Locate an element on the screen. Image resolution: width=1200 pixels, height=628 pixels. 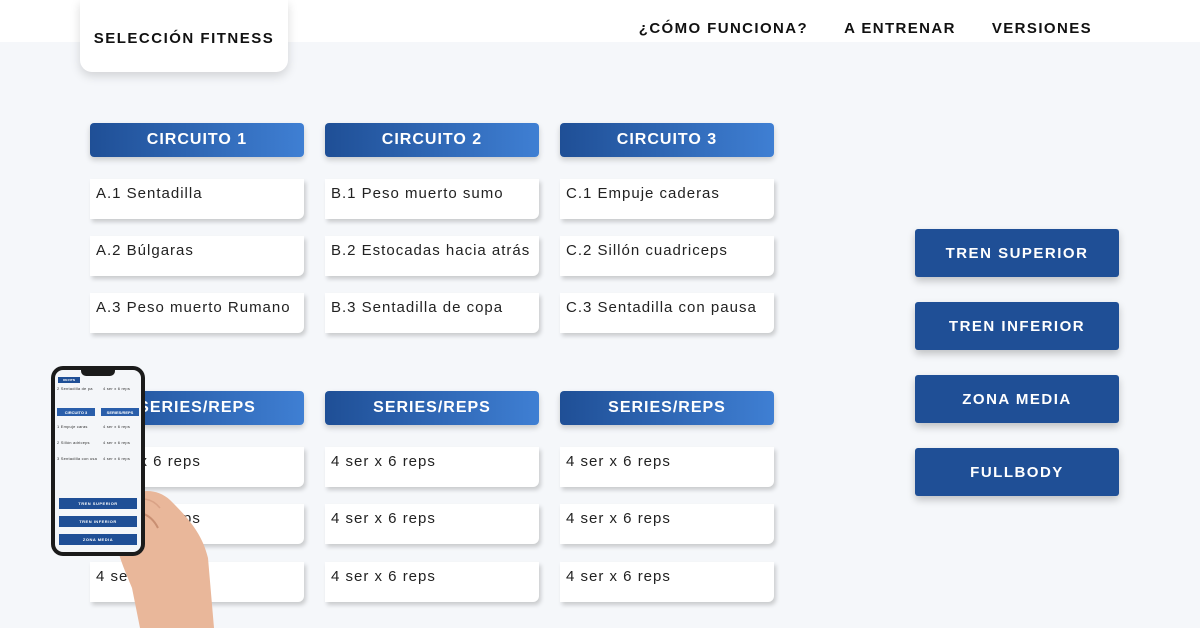
exercise-cell: B.1 Peso muerto sumo is located at coordinates (432, 199).